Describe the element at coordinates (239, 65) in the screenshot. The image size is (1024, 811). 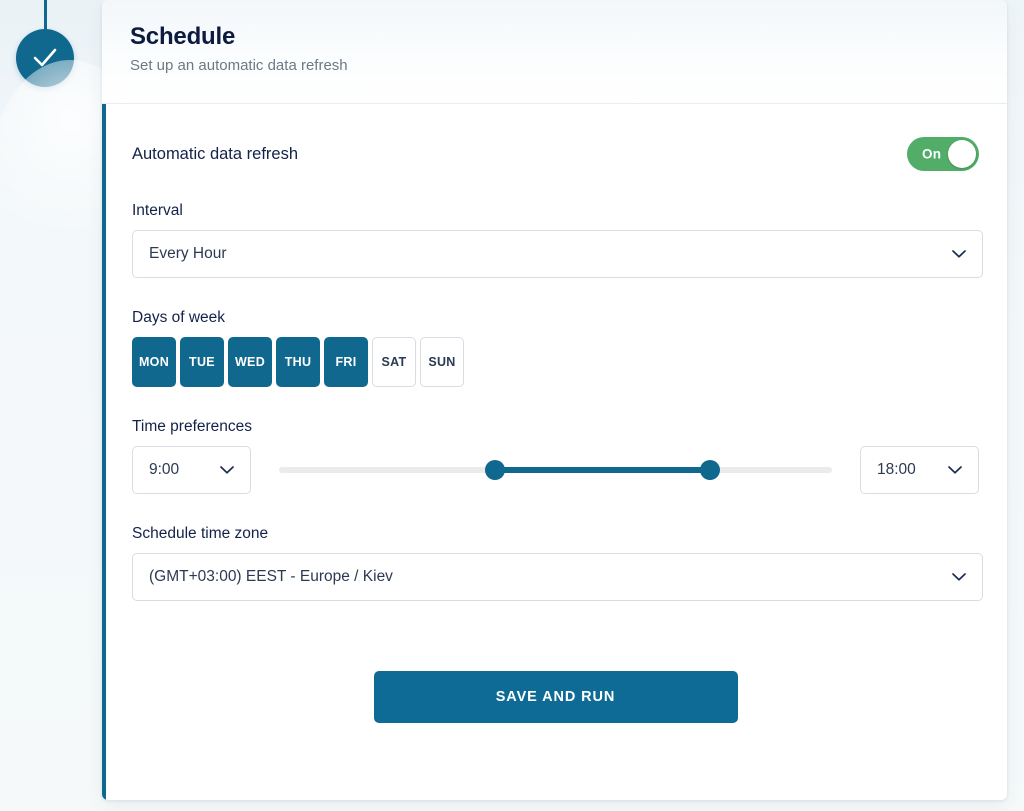
I see `page-subtitle: Set up an automatic data refresh` at that location.